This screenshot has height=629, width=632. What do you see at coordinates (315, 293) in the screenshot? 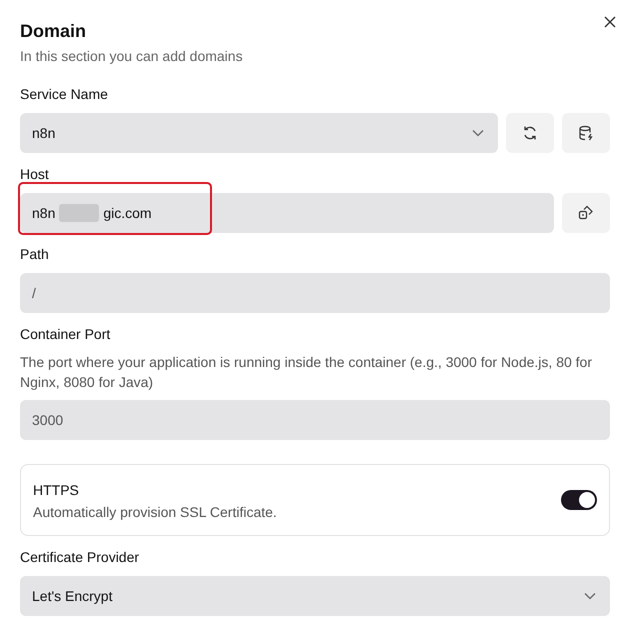
I see `path-field: /` at bounding box center [315, 293].